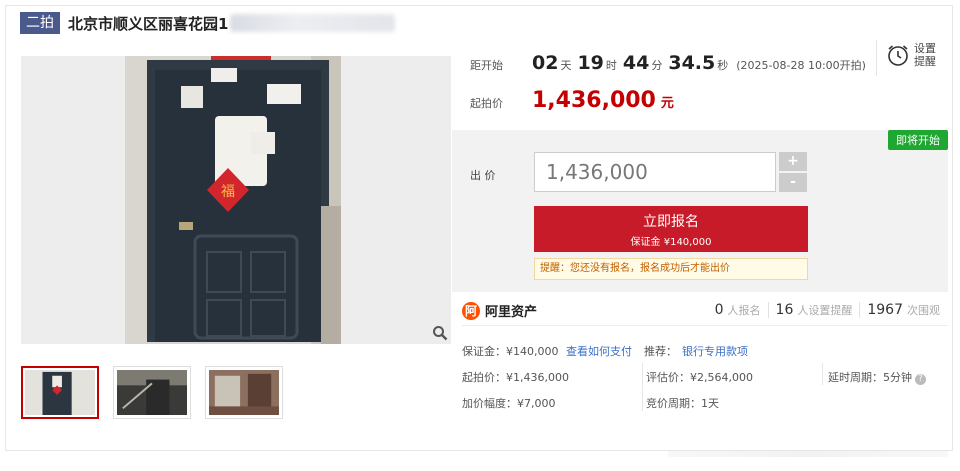 This screenshot has width=960, height=471. I want to click on page-title: 北京市顺义区丽喜花园1, so click(148, 23).